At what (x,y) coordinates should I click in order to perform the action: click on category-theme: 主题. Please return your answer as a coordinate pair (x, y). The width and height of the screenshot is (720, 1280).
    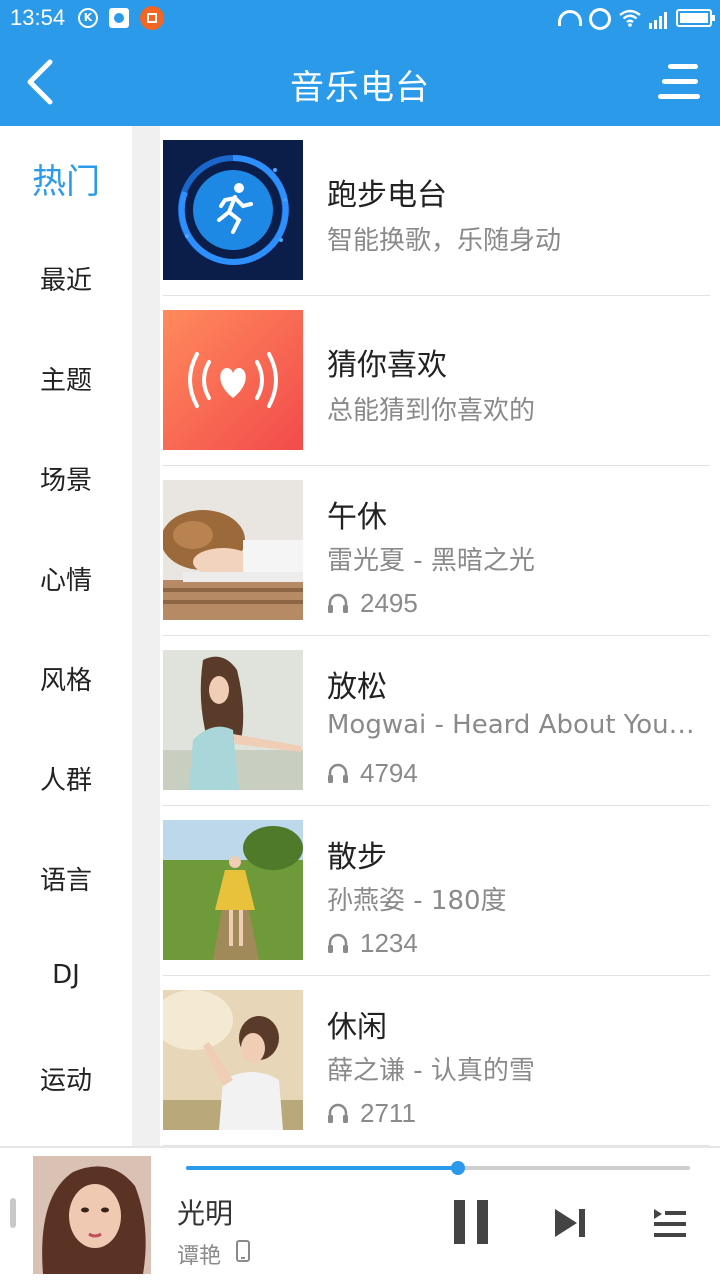
    Looking at the image, I should click on (66, 378).